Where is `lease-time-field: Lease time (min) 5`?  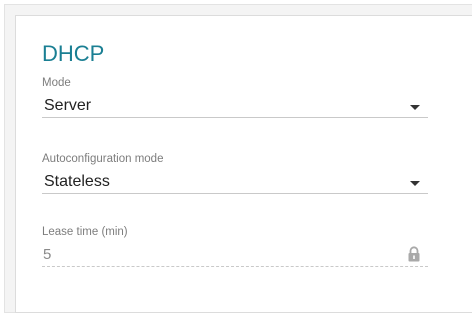
lease-time-field: Lease time (min) 5 is located at coordinates (235, 246).